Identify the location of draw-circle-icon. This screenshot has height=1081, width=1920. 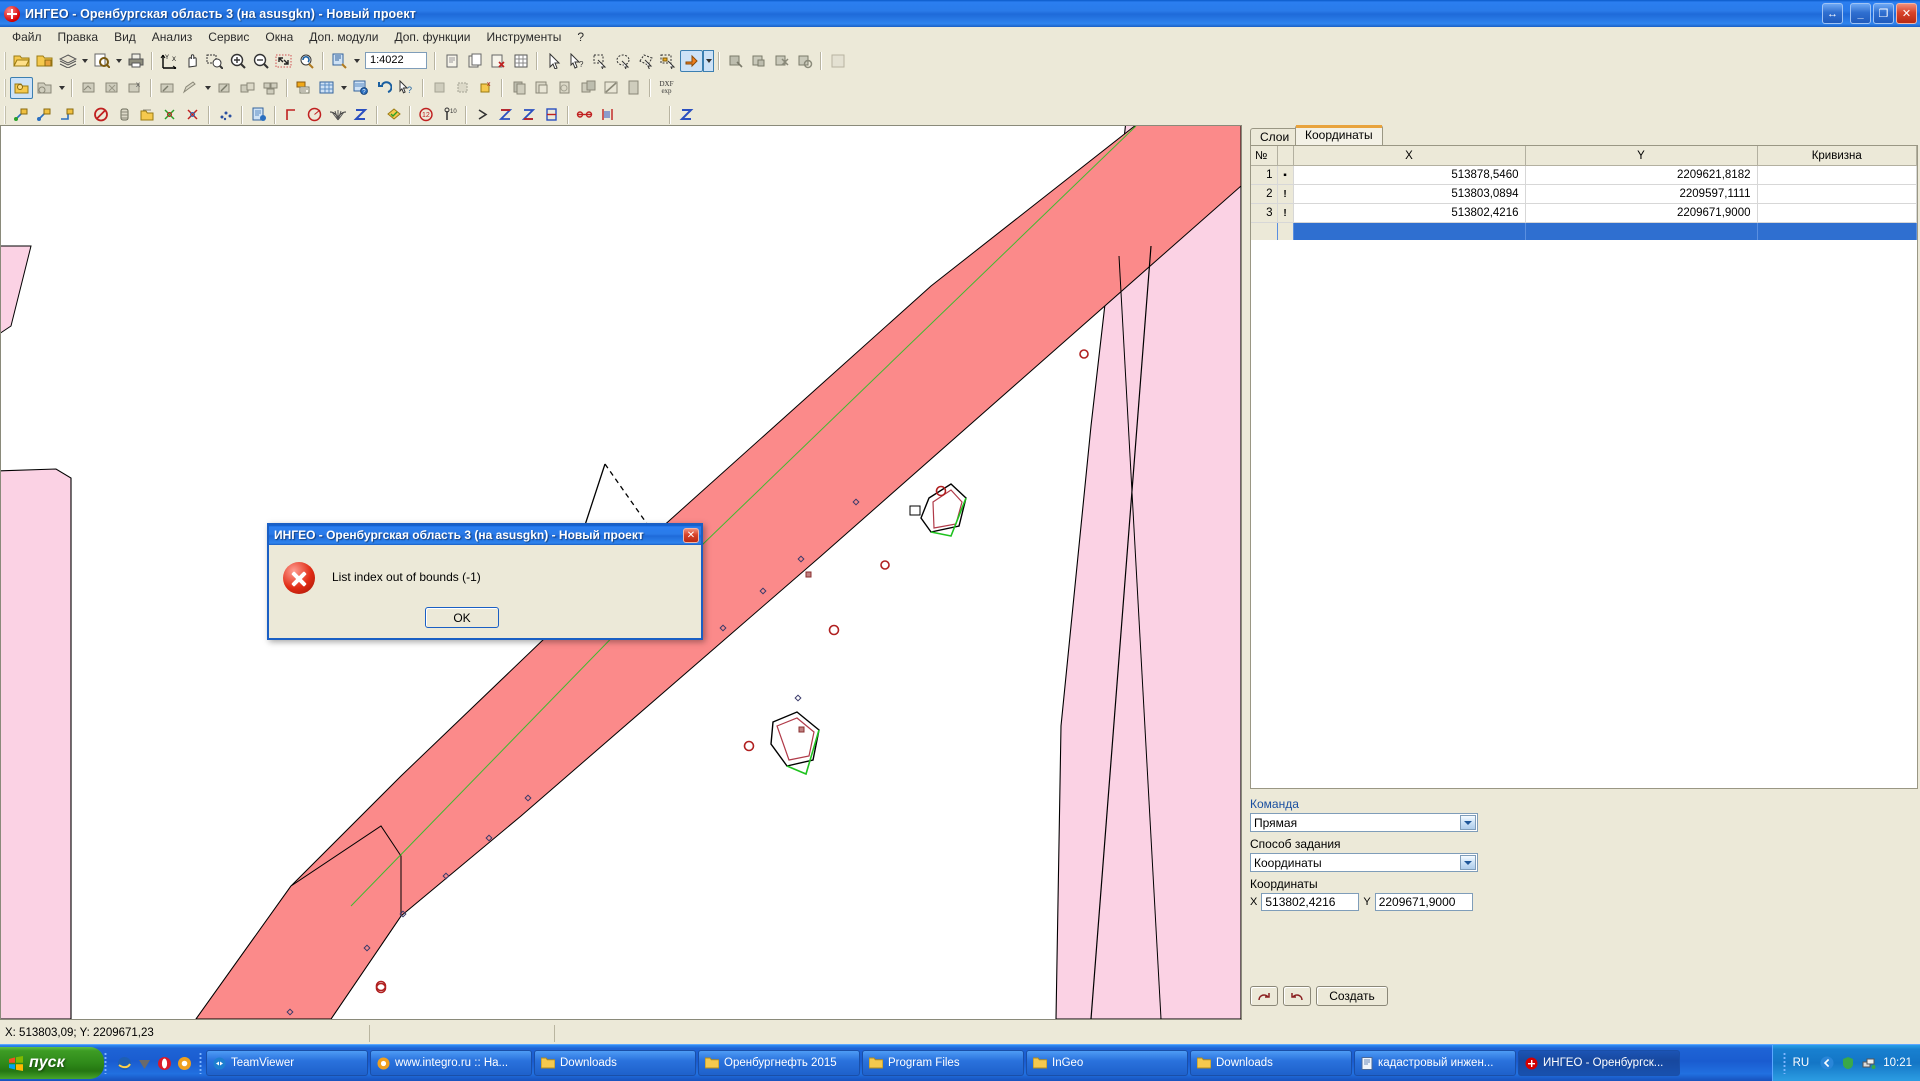
(314, 115).